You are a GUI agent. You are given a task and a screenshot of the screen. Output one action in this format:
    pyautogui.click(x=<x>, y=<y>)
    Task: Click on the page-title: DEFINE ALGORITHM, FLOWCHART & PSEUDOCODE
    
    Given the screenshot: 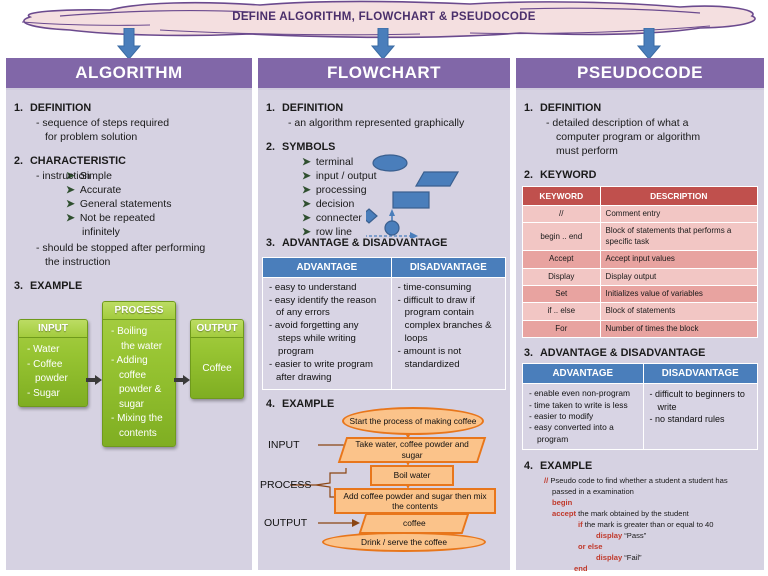 What is the action you would take?
    pyautogui.click(x=384, y=17)
    